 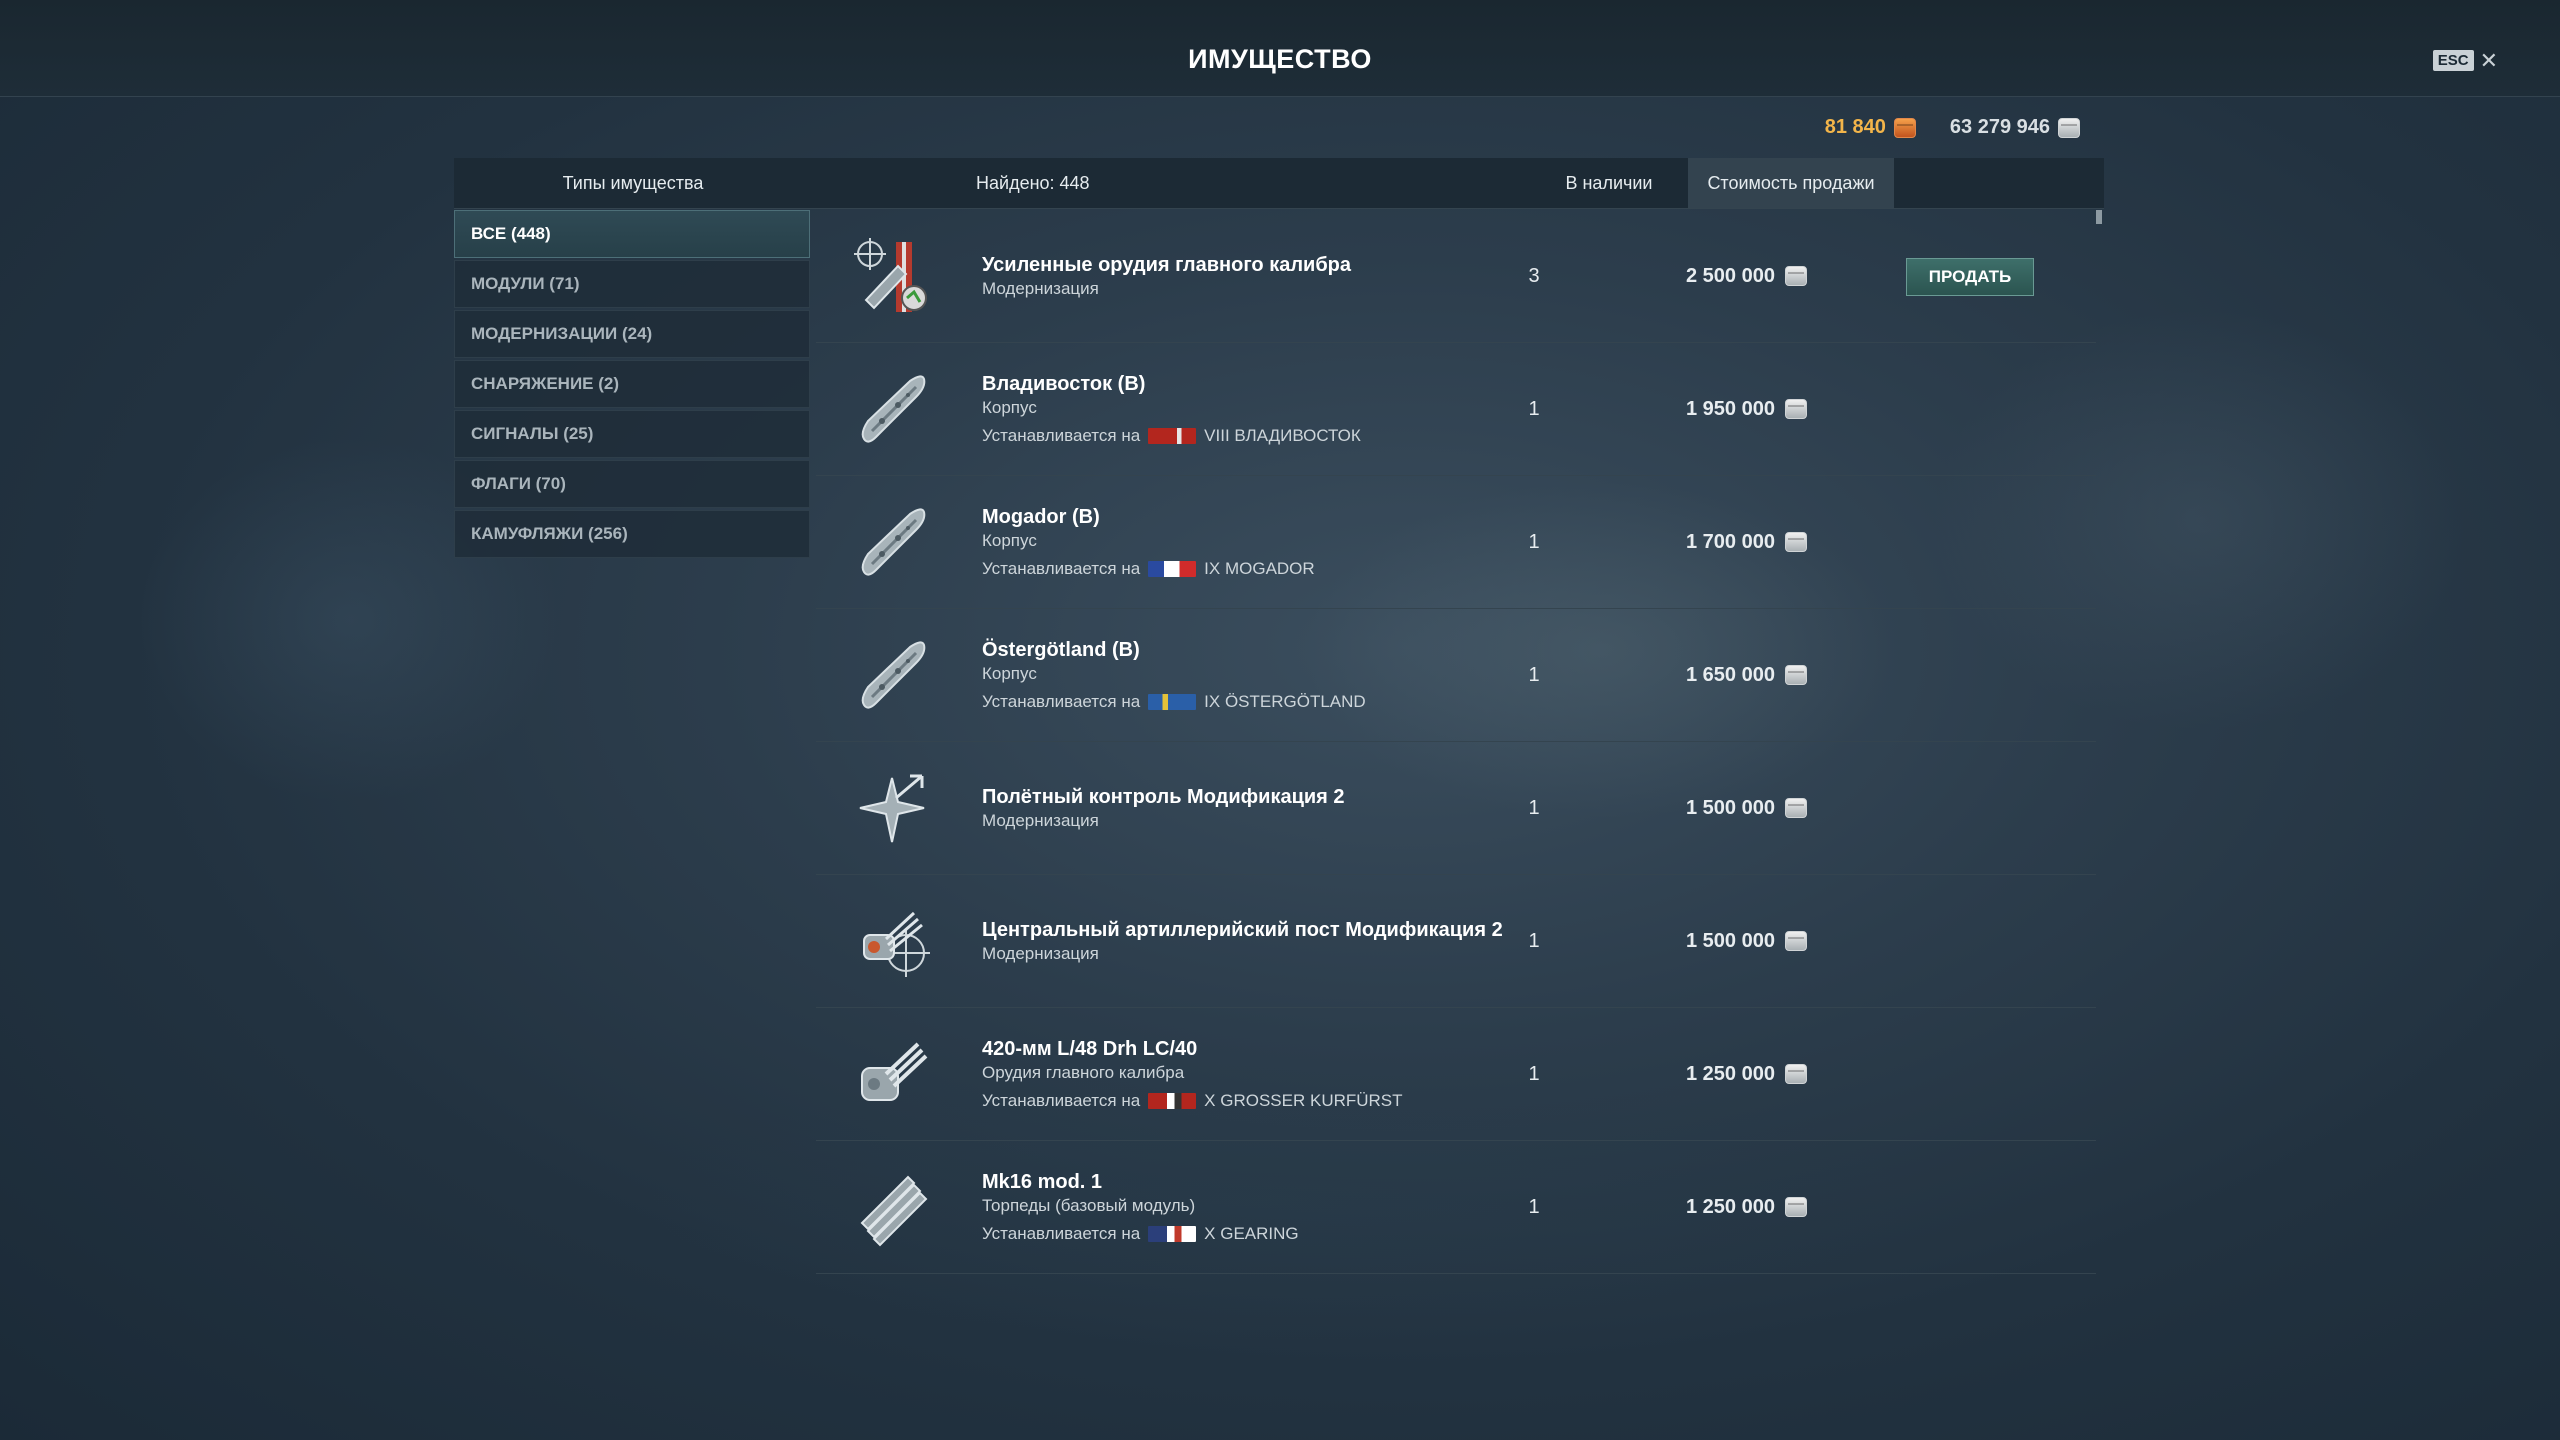 I want to click on ship-name: X GROSSER KURFÜRST, so click(x=1303, y=1100).